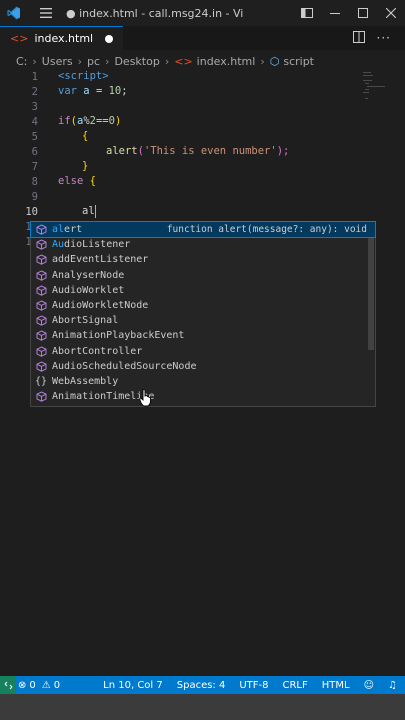 The image size is (405, 720). Describe the element at coordinates (77, 181) in the screenshot. I see `code-line-8: else {` at that location.